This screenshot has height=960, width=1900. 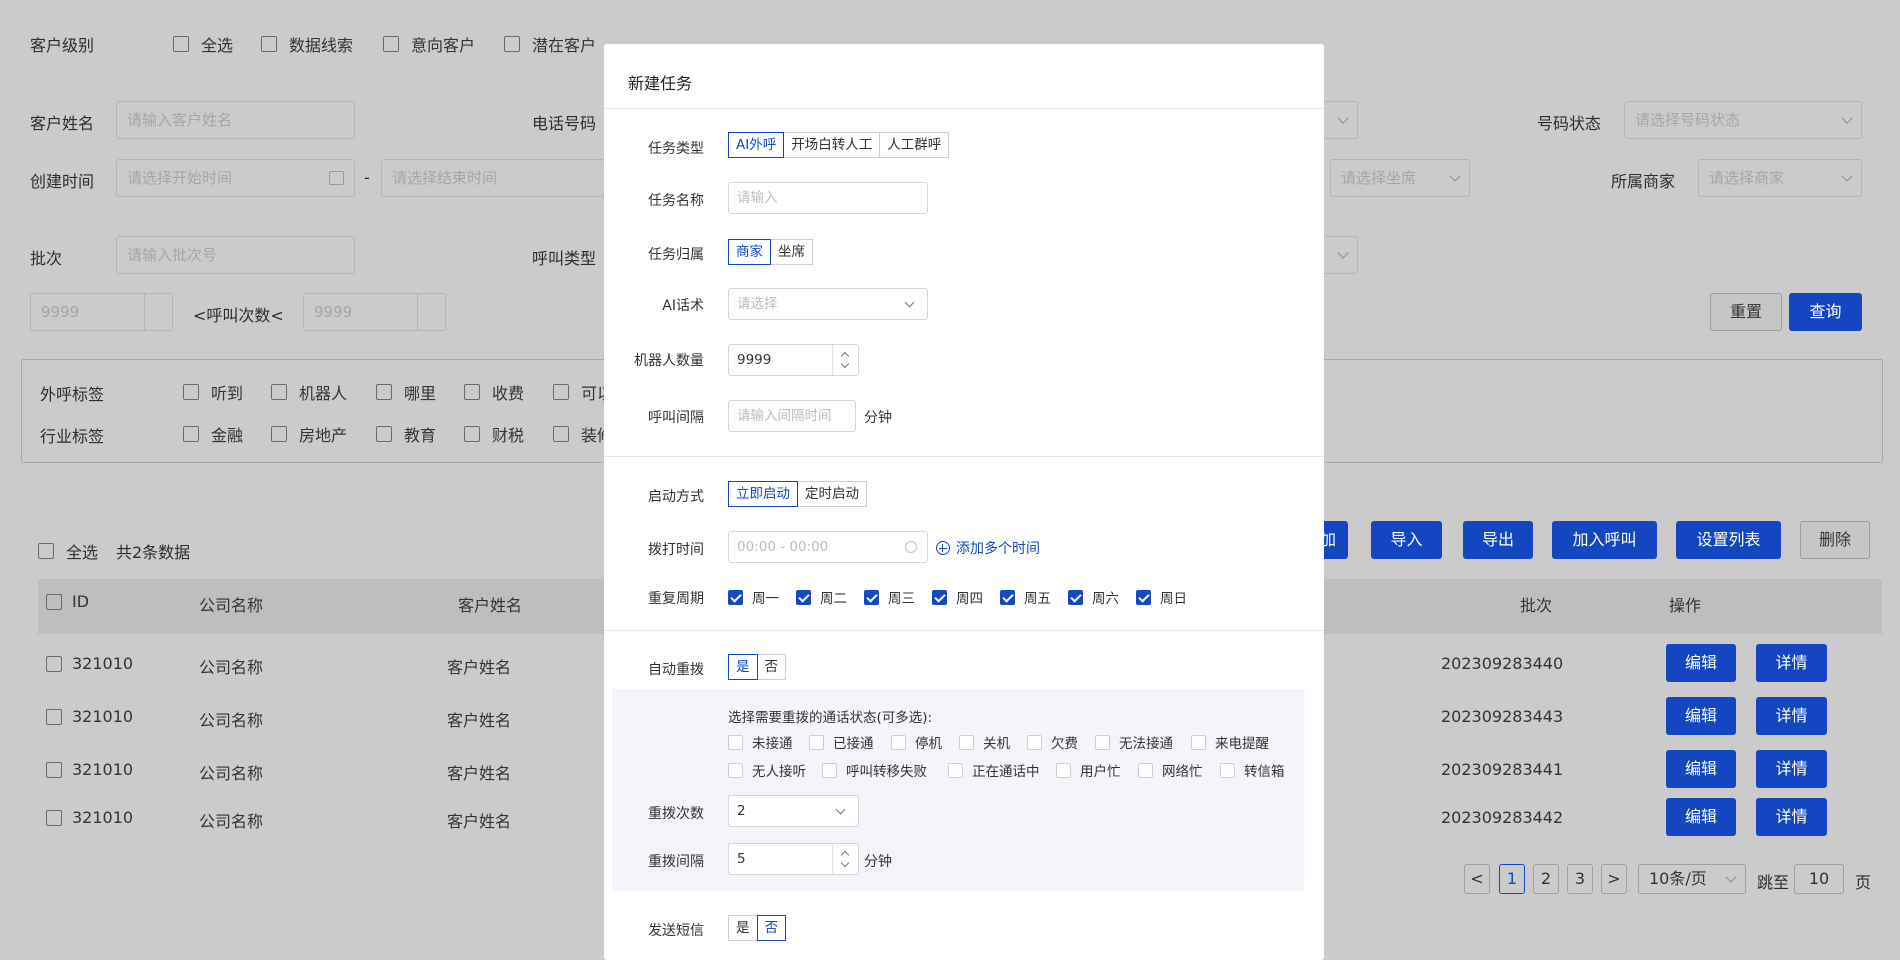 What do you see at coordinates (1728, 540) in the screenshot?
I see `set-columns-button: 设置列表` at bounding box center [1728, 540].